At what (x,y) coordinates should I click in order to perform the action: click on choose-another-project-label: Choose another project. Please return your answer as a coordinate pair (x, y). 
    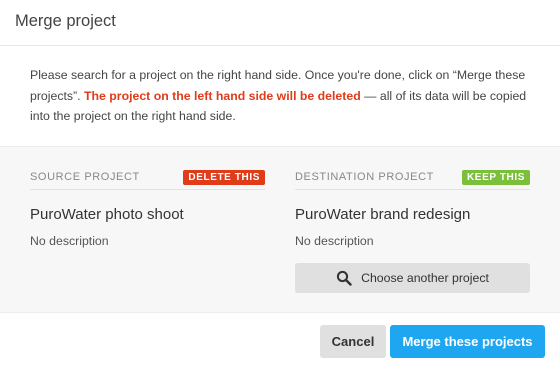
    Looking at the image, I should click on (425, 278).